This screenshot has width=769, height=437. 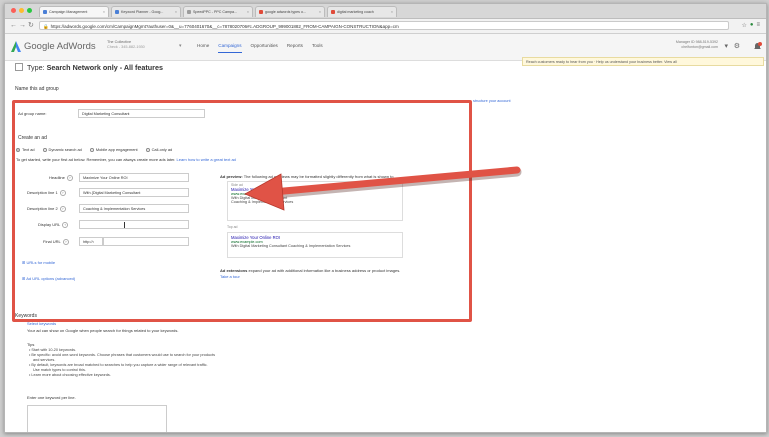 What do you see at coordinates (42, 323) in the screenshot?
I see `select-keywords-label: Select keywords` at bounding box center [42, 323].